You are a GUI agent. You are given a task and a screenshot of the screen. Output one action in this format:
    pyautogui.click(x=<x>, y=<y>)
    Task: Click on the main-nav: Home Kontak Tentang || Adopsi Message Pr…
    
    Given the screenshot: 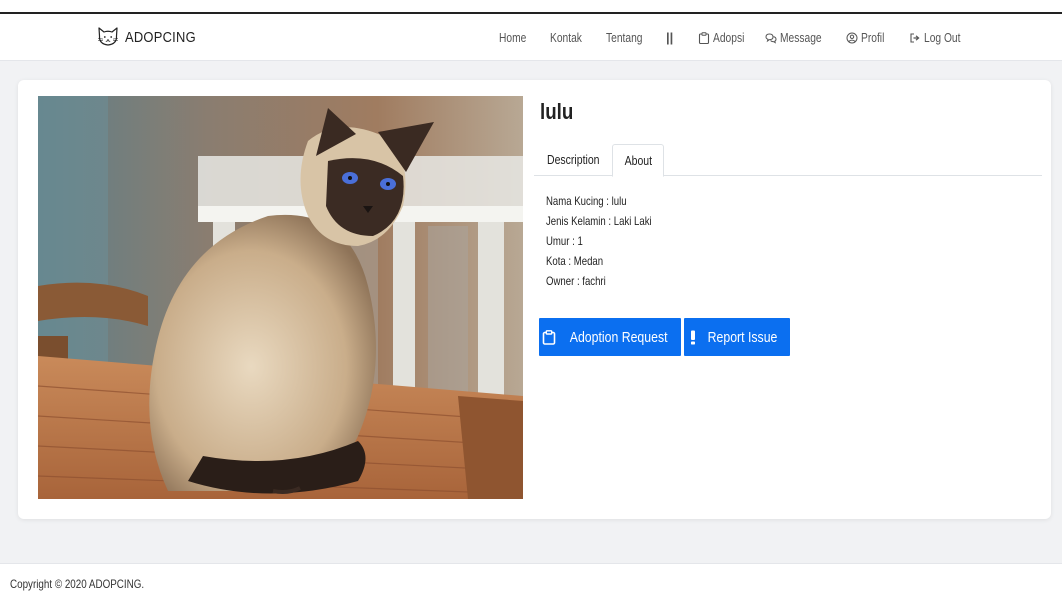 What is the action you would take?
    pyautogui.click(x=734, y=37)
    